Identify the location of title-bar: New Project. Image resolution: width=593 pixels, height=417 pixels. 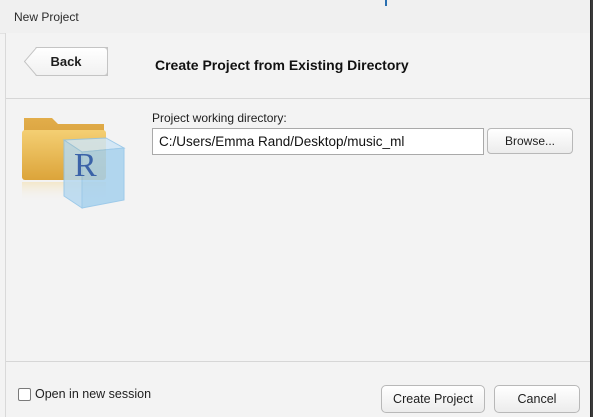
(295, 17).